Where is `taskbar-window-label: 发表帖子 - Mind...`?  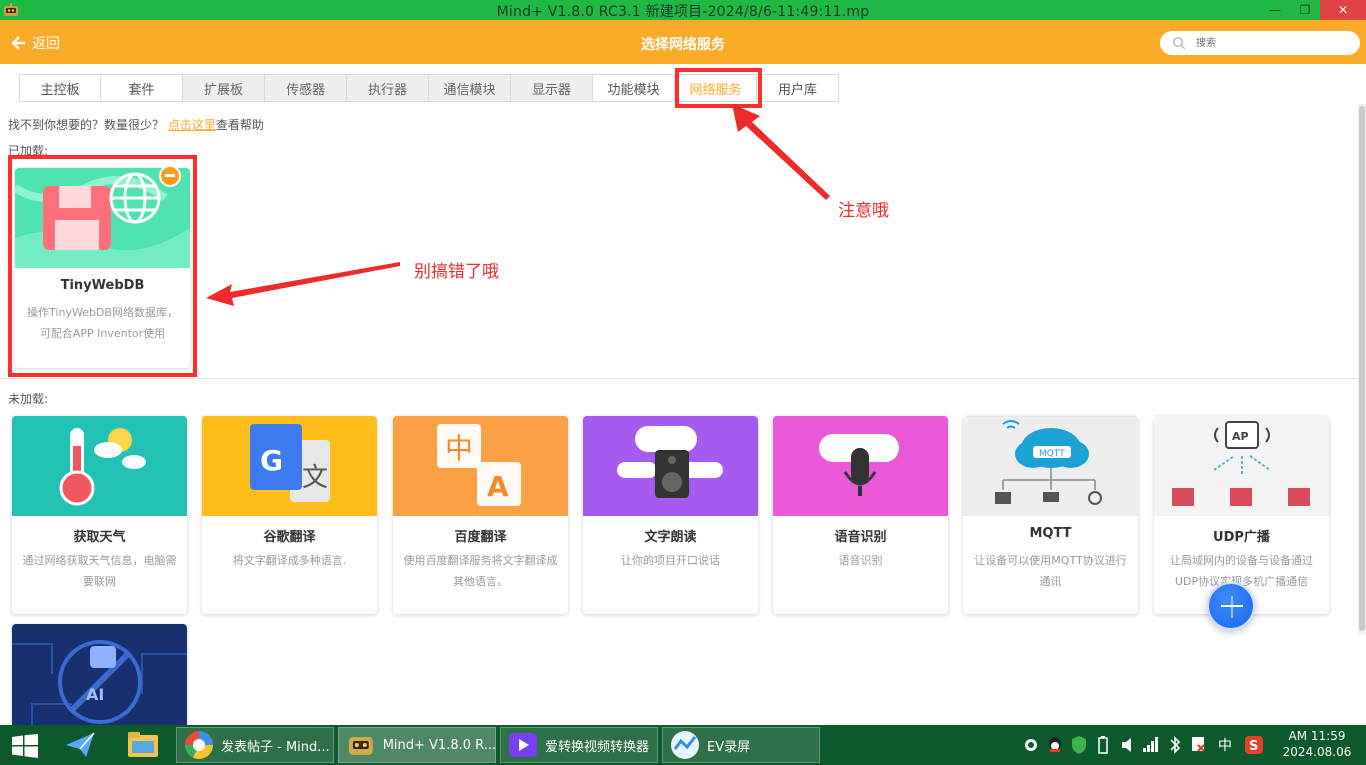
taskbar-window-label: 发表帖子 - Mind... is located at coordinates (275, 747).